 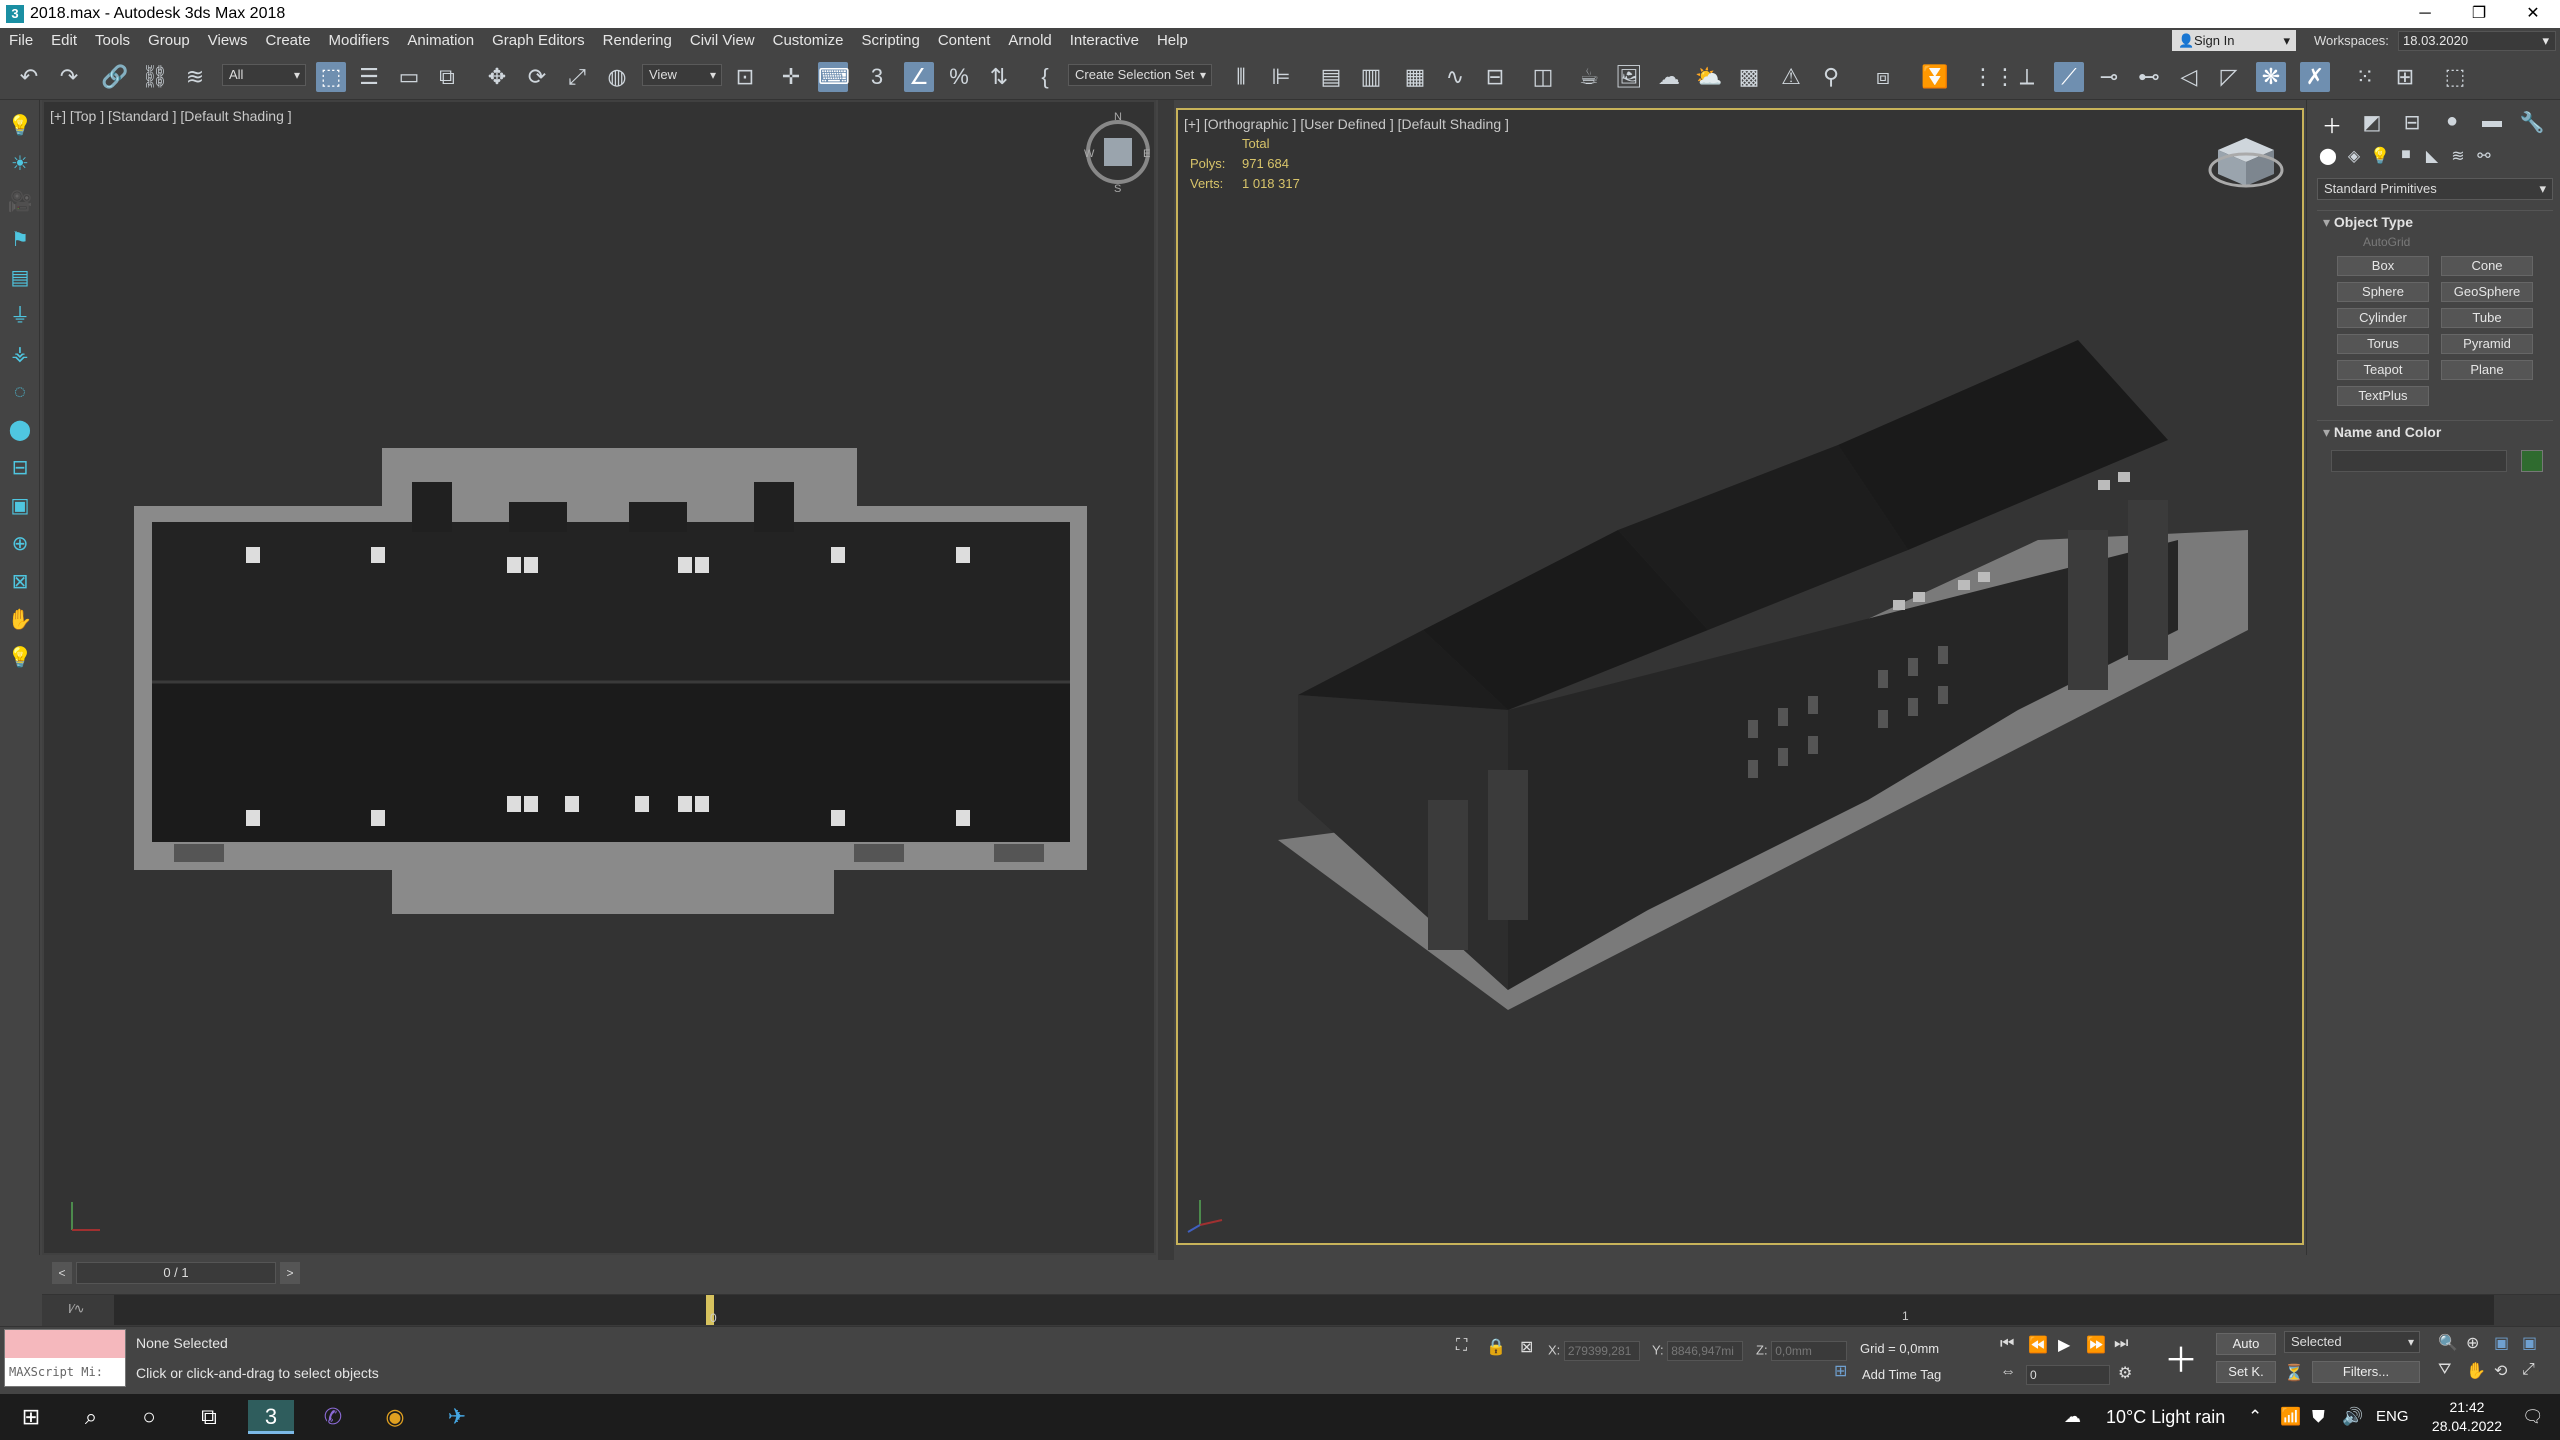 I want to click on geometry-icon: ⬤, so click(x=2328, y=156).